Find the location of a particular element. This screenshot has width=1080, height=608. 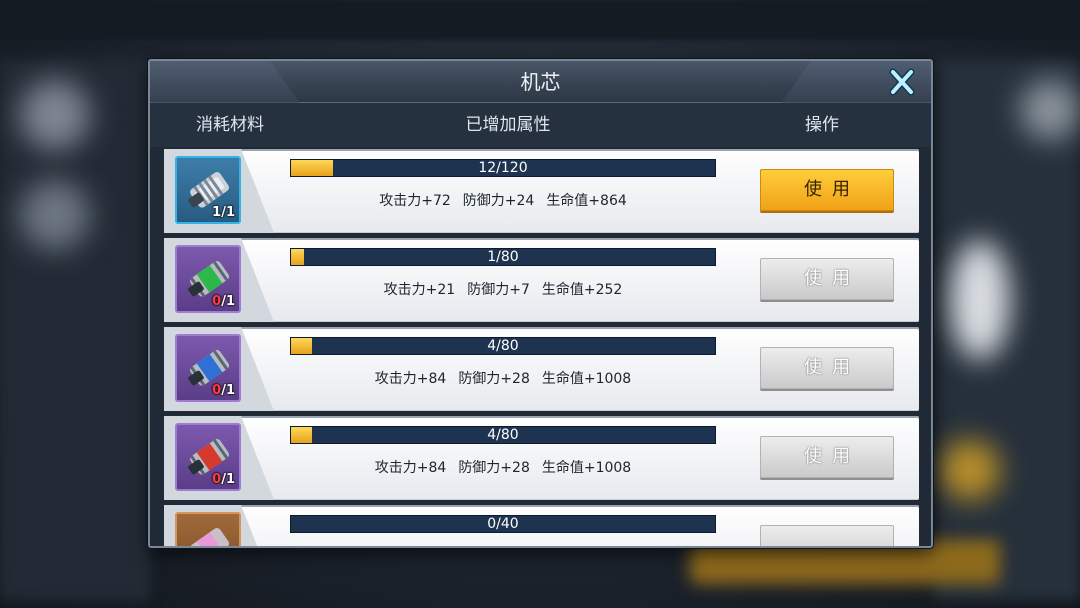

defense-bonus: 防御力+7 is located at coordinates (498, 290).